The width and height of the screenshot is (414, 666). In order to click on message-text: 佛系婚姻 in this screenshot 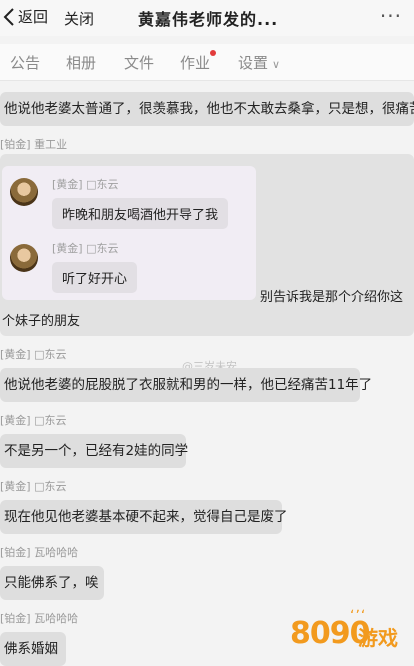, I will do `click(31, 649)`.